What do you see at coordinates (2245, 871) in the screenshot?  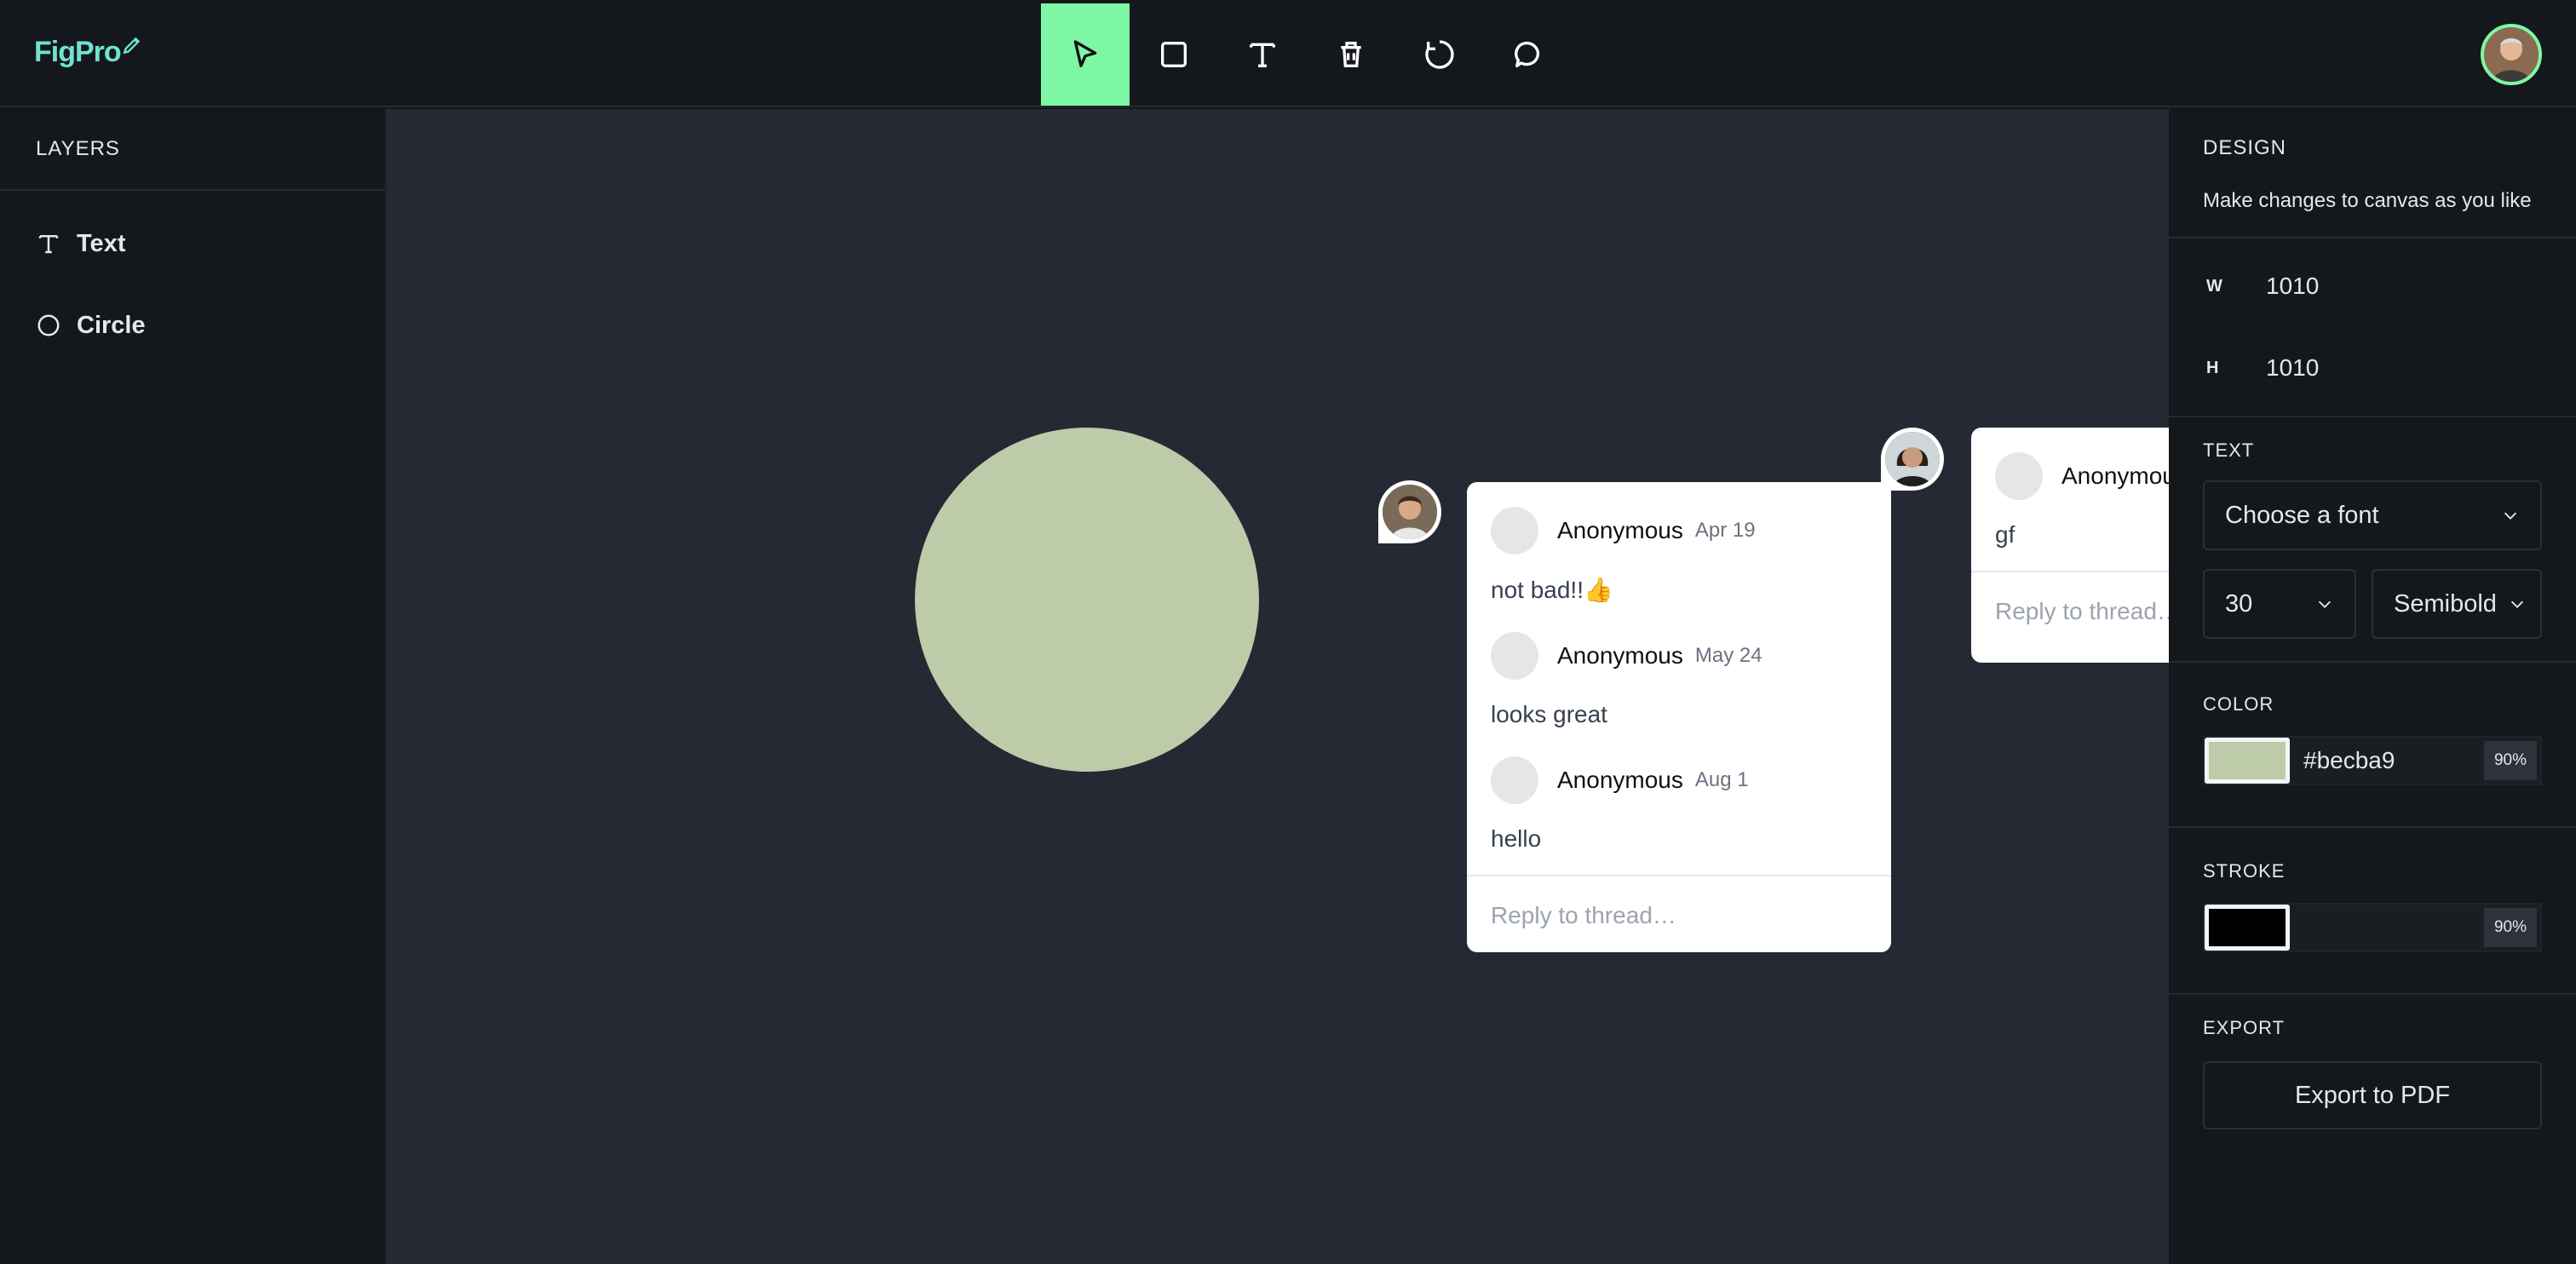 I see `stroke-title: STROKE` at bounding box center [2245, 871].